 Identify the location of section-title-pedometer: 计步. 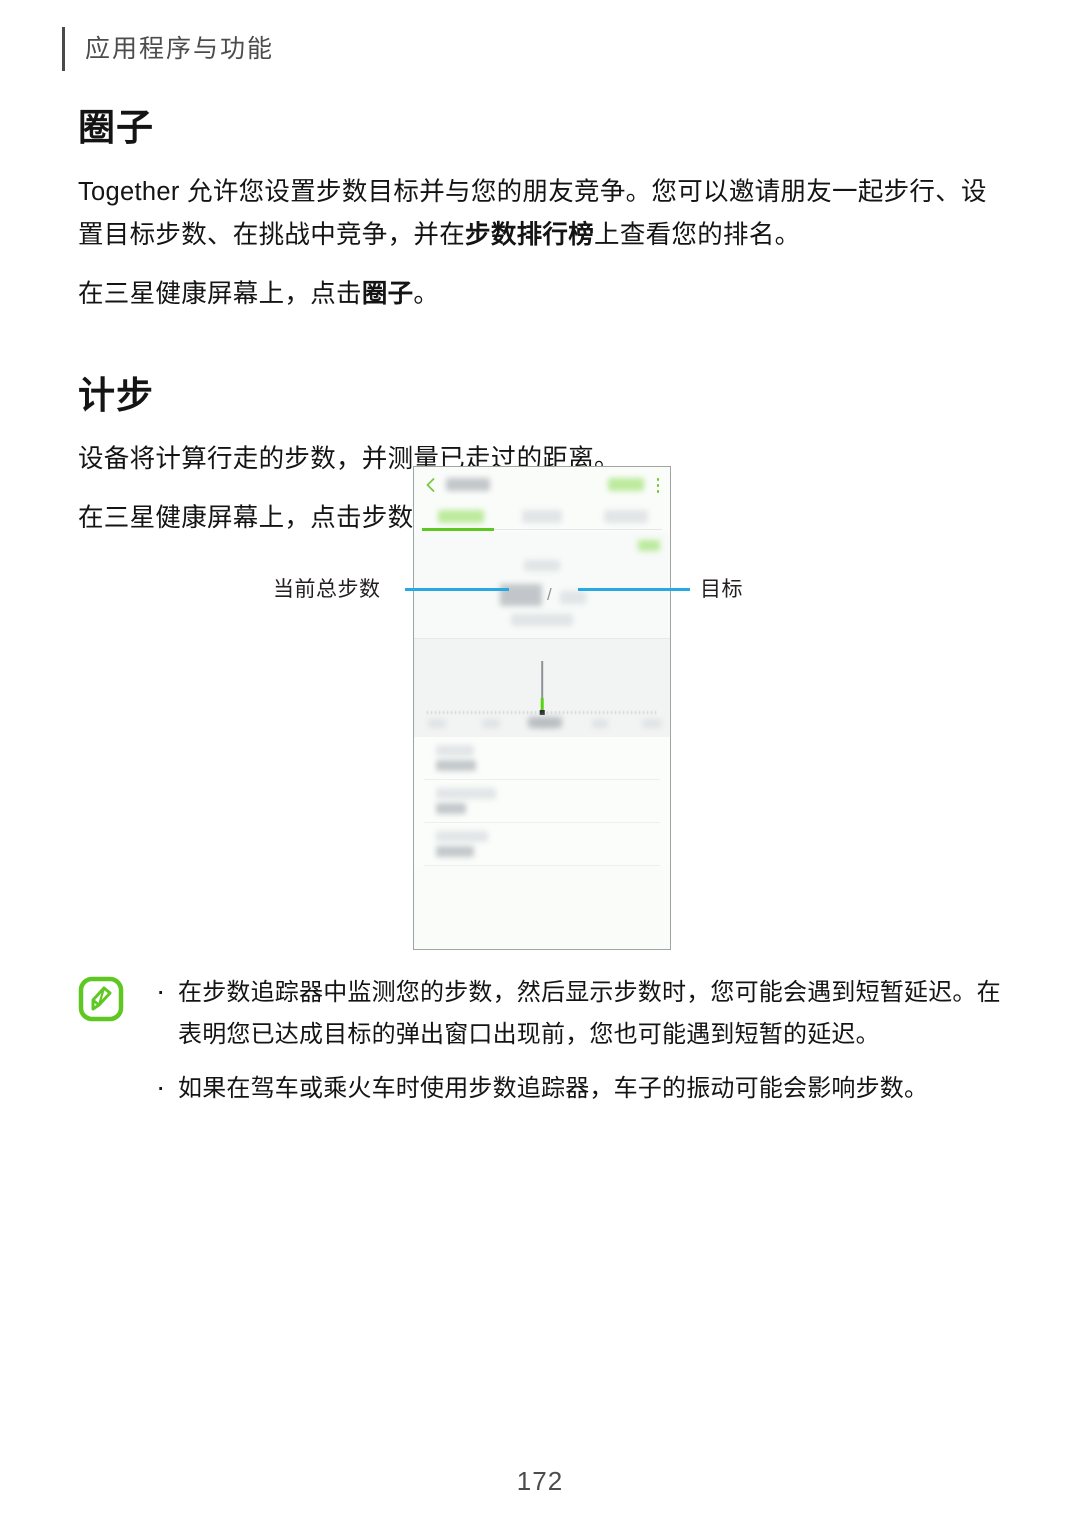
(116, 395).